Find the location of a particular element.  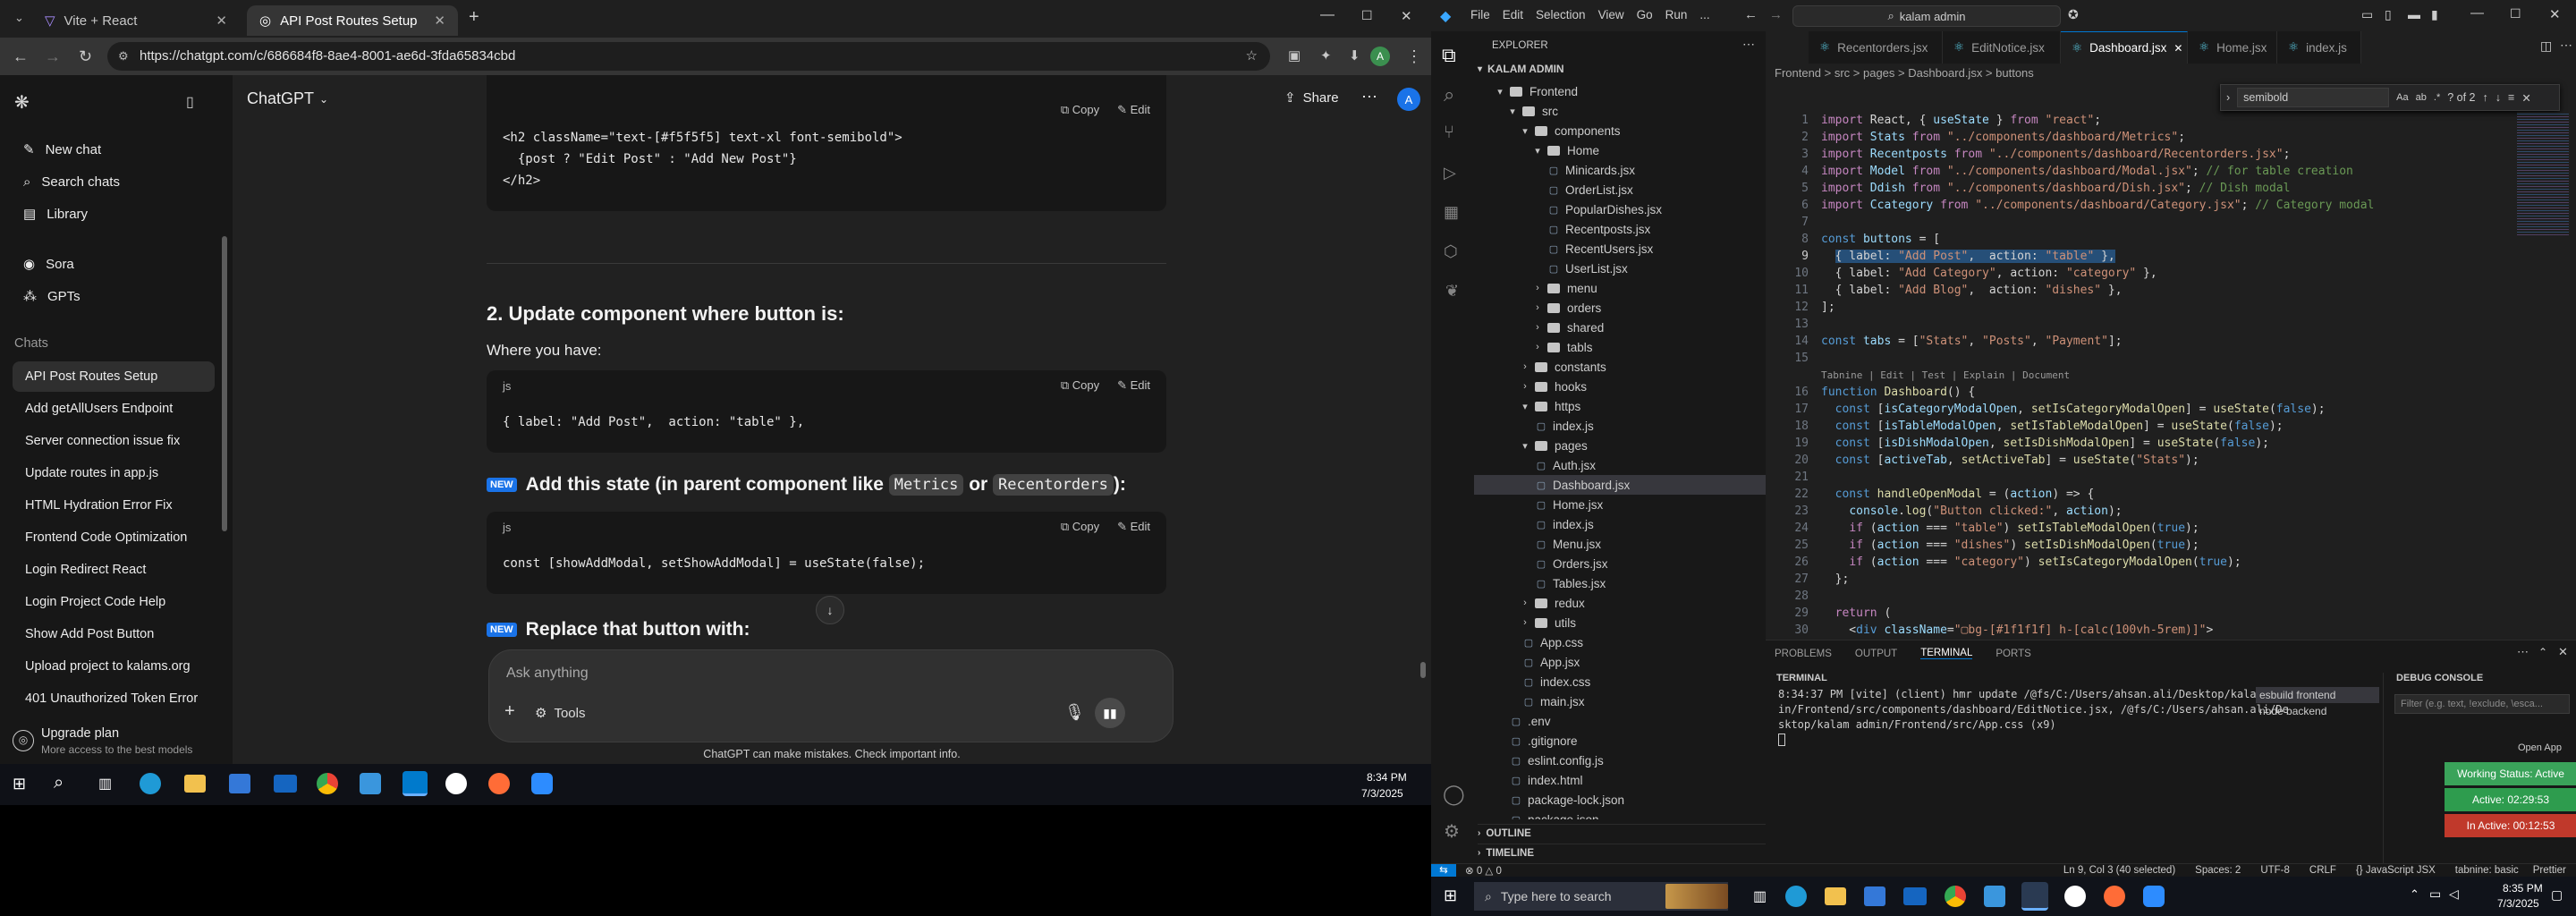

run-debug-icon: ▷ is located at coordinates (1450, 173).